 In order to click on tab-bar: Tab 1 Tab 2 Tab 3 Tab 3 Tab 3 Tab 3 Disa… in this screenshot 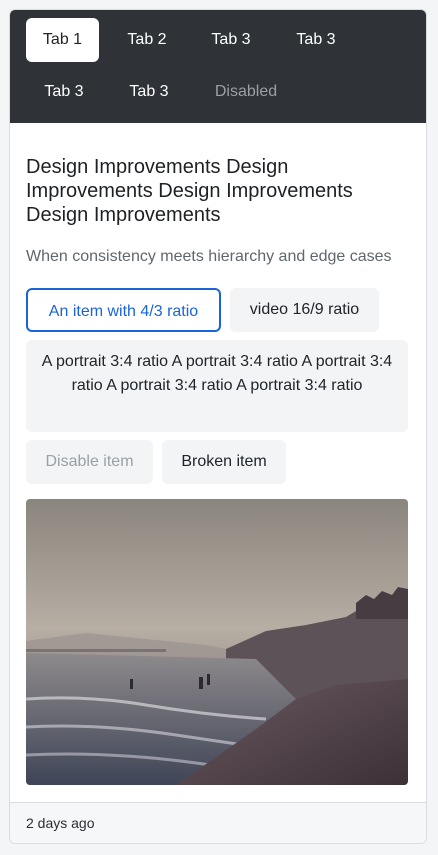, I will do `click(218, 66)`.